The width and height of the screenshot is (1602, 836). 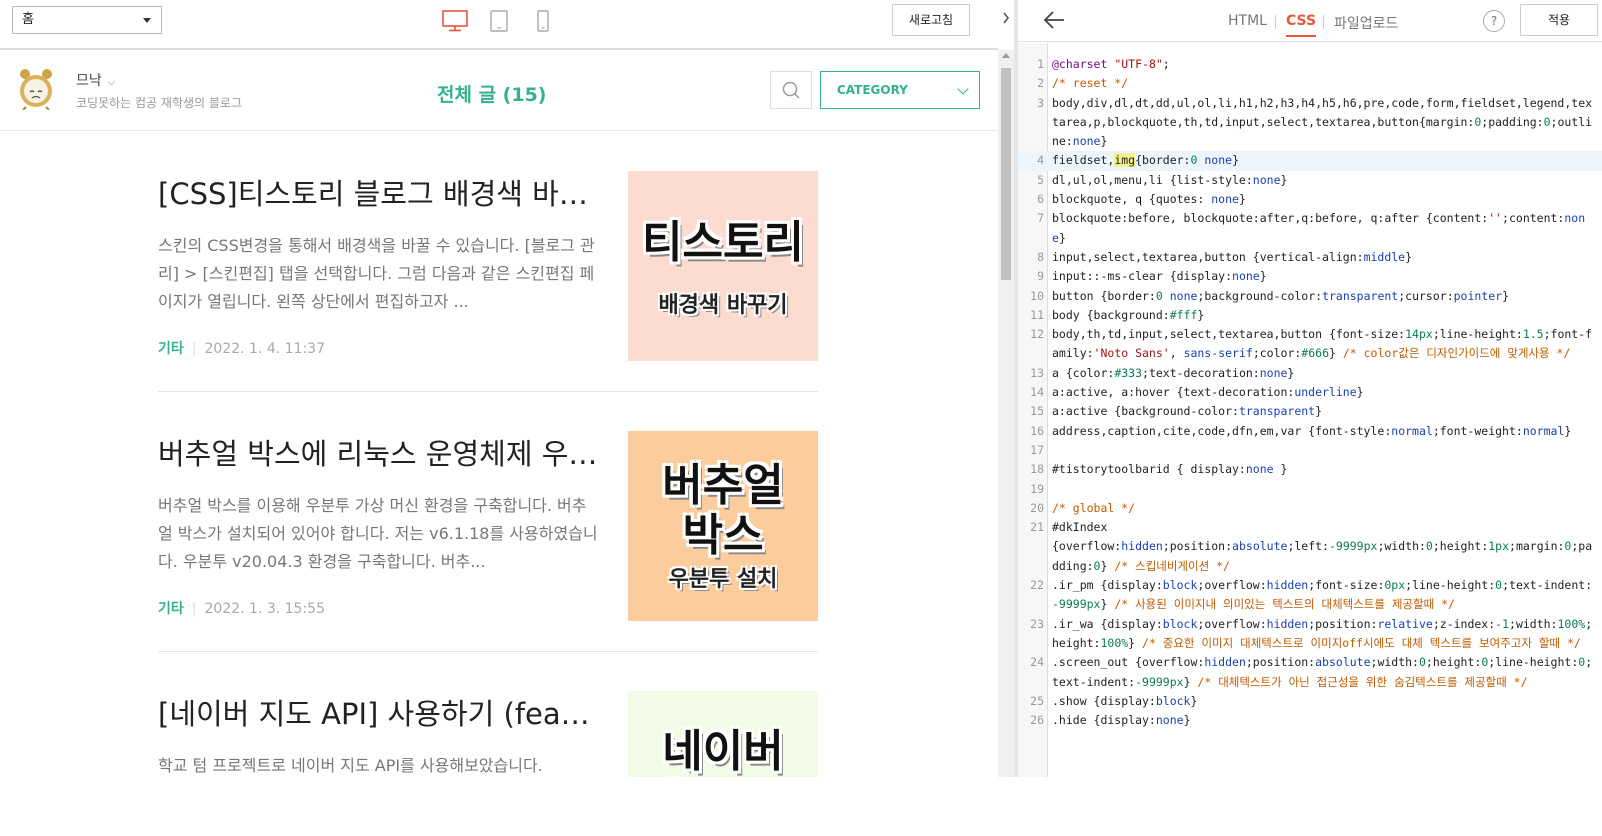 What do you see at coordinates (1310, 180) in the screenshot?
I see `code-line: 5 dl,ul,ol,menu,li {list-style:none}` at bounding box center [1310, 180].